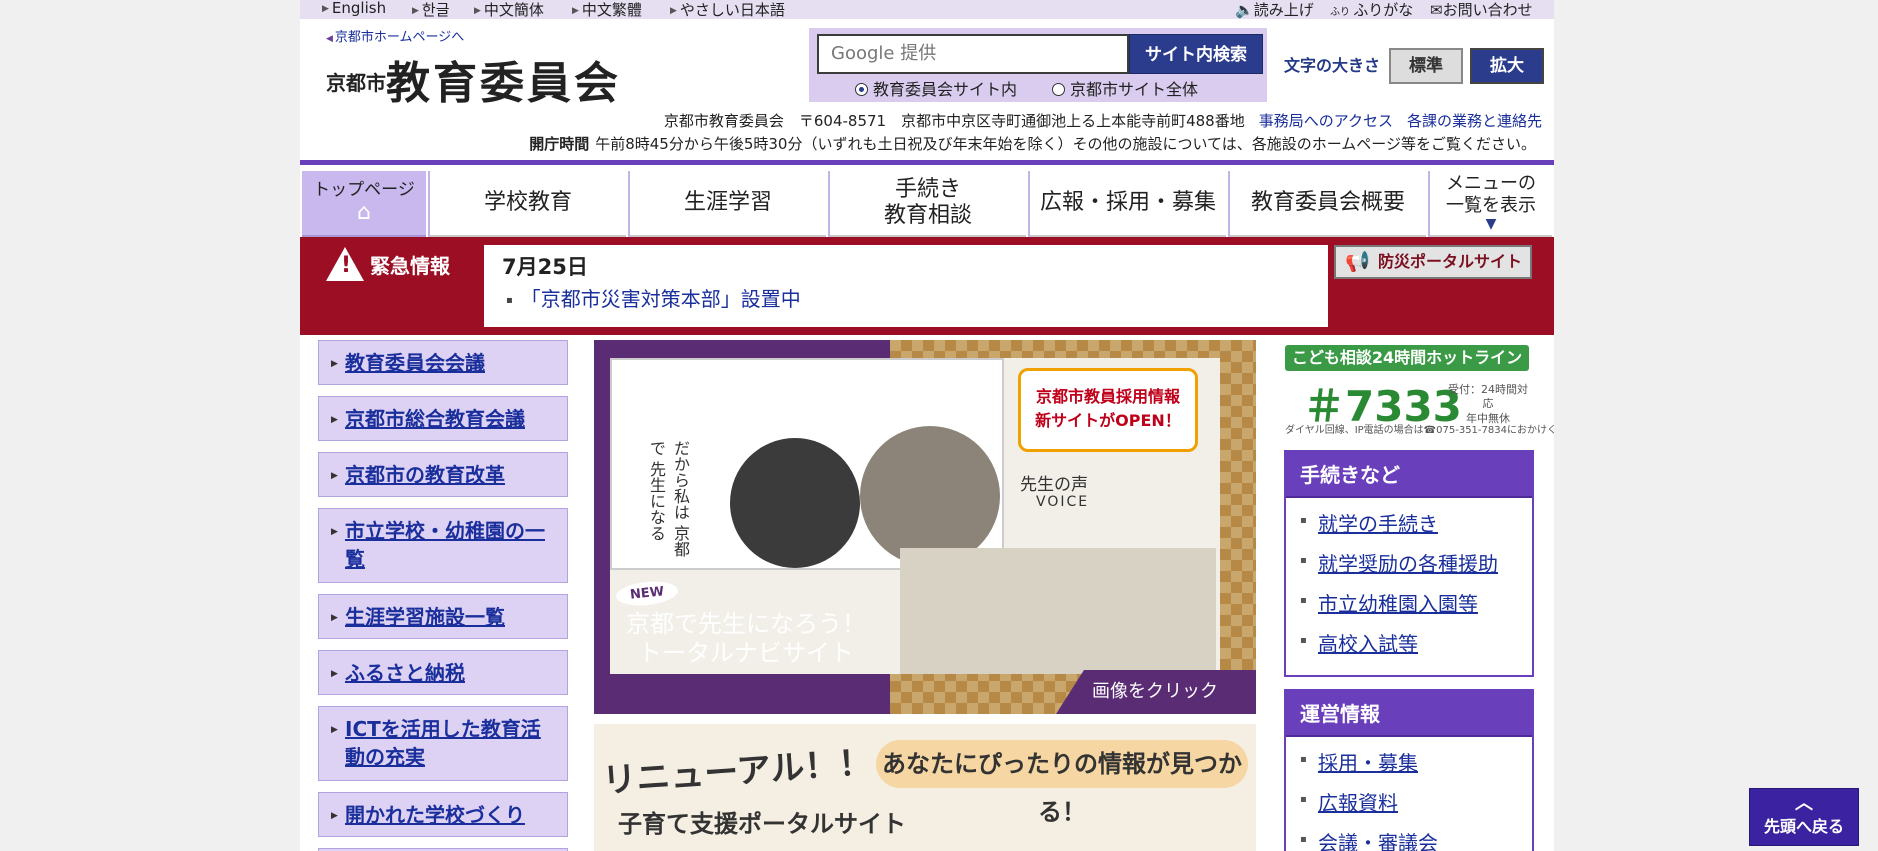  I want to click on warning-icon: !, so click(345, 264).